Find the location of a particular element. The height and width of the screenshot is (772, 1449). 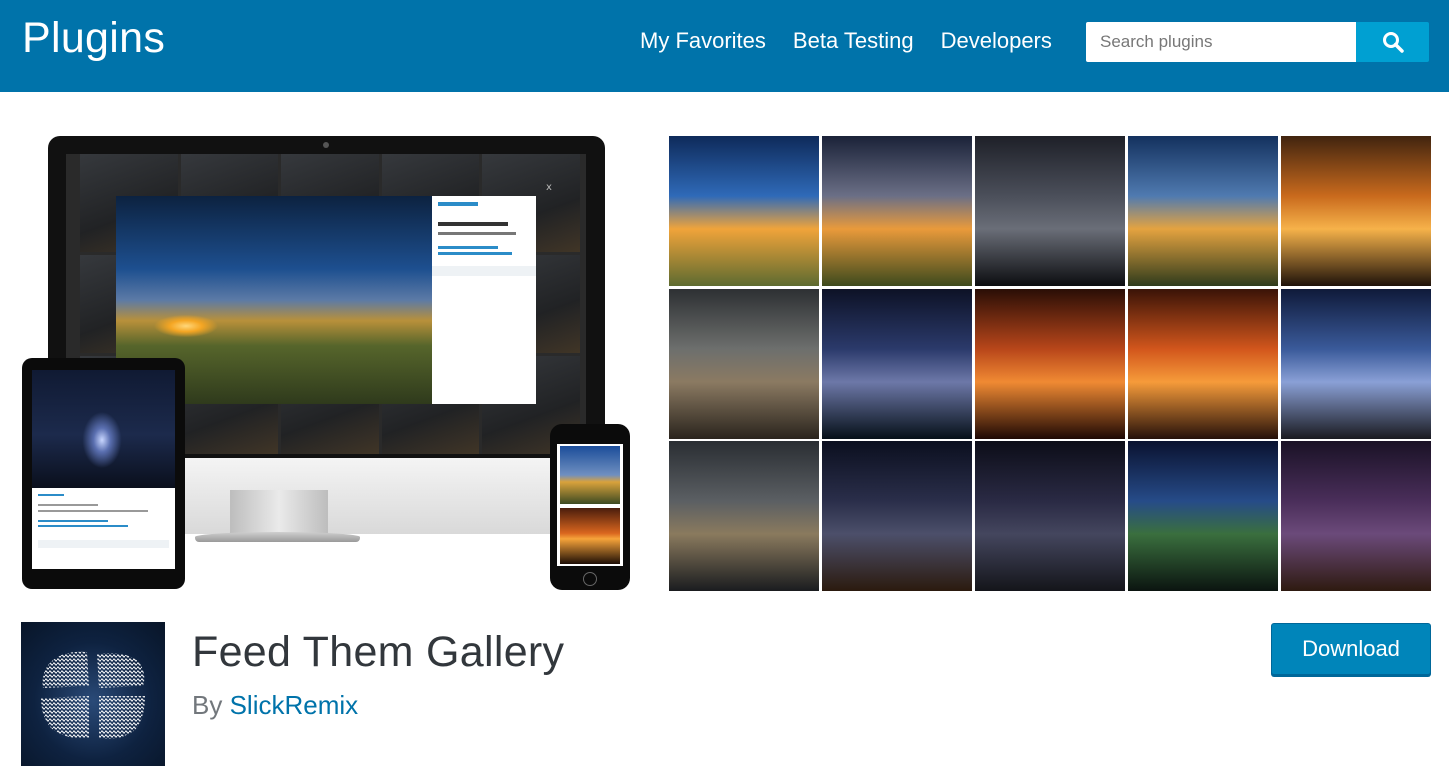

search-form is located at coordinates (1257, 42).